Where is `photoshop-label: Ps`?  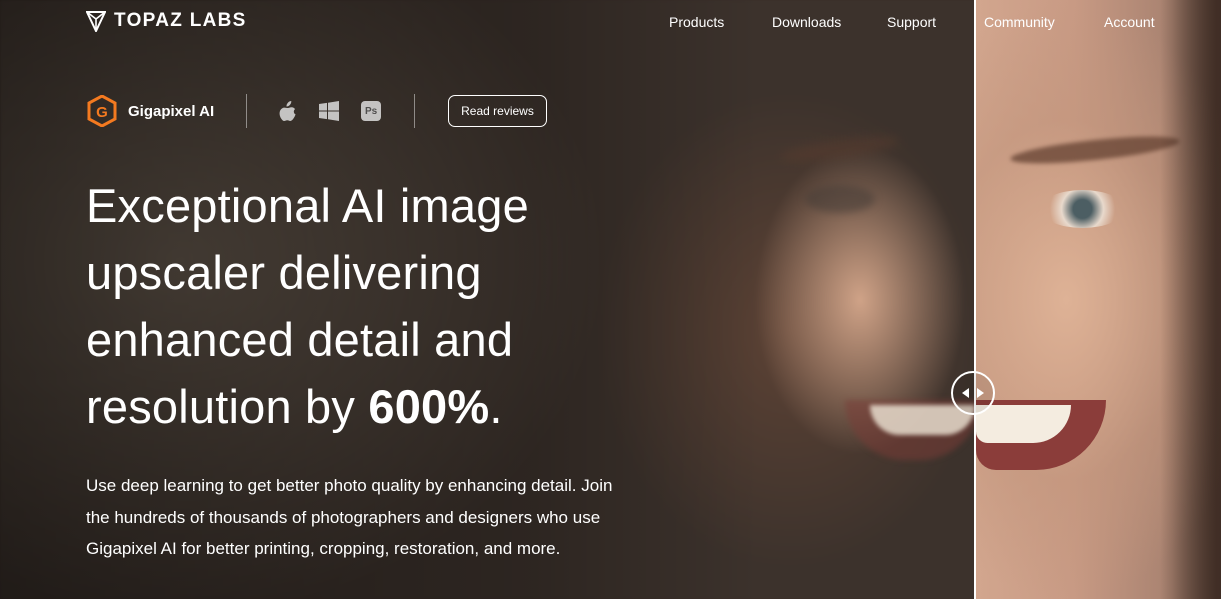 photoshop-label: Ps is located at coordinates (371, 111).